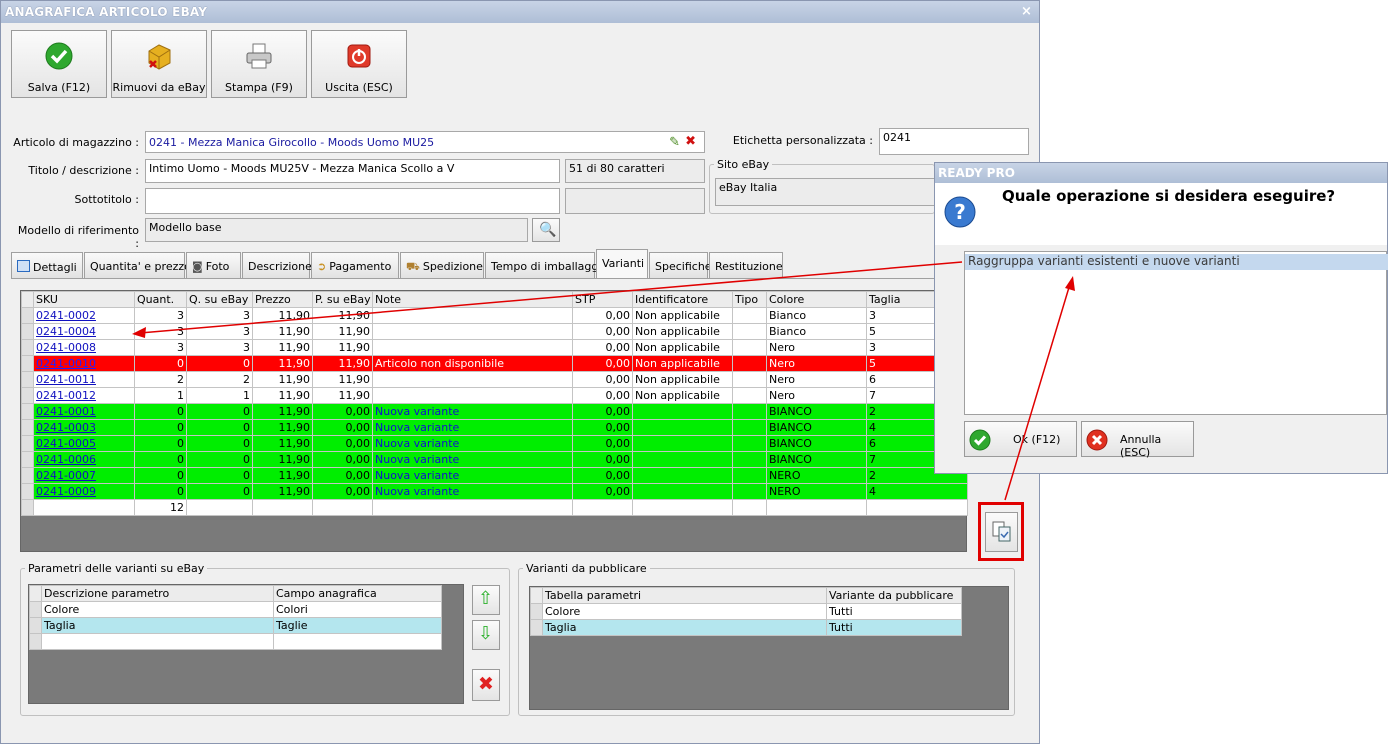  I want to click on exit-button: Uscita (ESC), so click(359, 64).